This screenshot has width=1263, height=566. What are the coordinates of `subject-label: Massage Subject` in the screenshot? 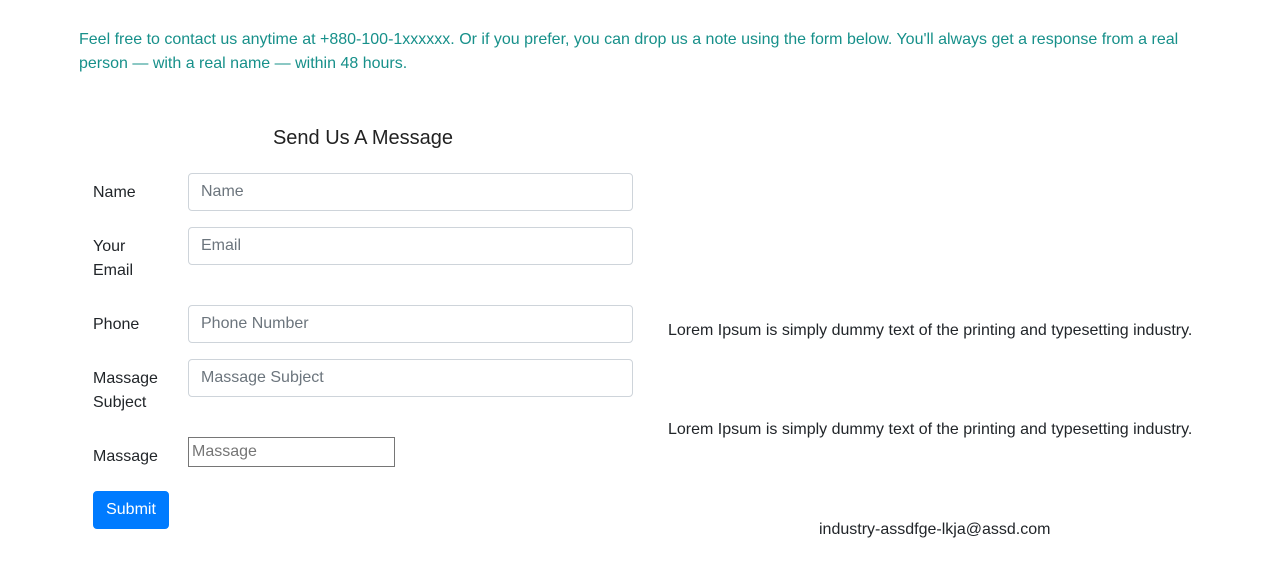 It's located at (125, 390).